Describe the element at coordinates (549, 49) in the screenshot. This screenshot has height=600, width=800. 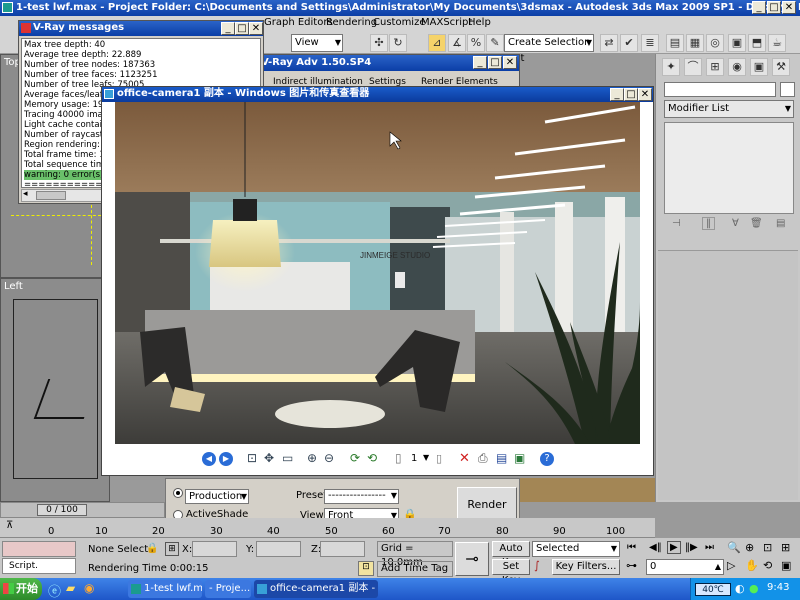
I see `selection-set-dropdown: Create Selection Set▼` at that location.